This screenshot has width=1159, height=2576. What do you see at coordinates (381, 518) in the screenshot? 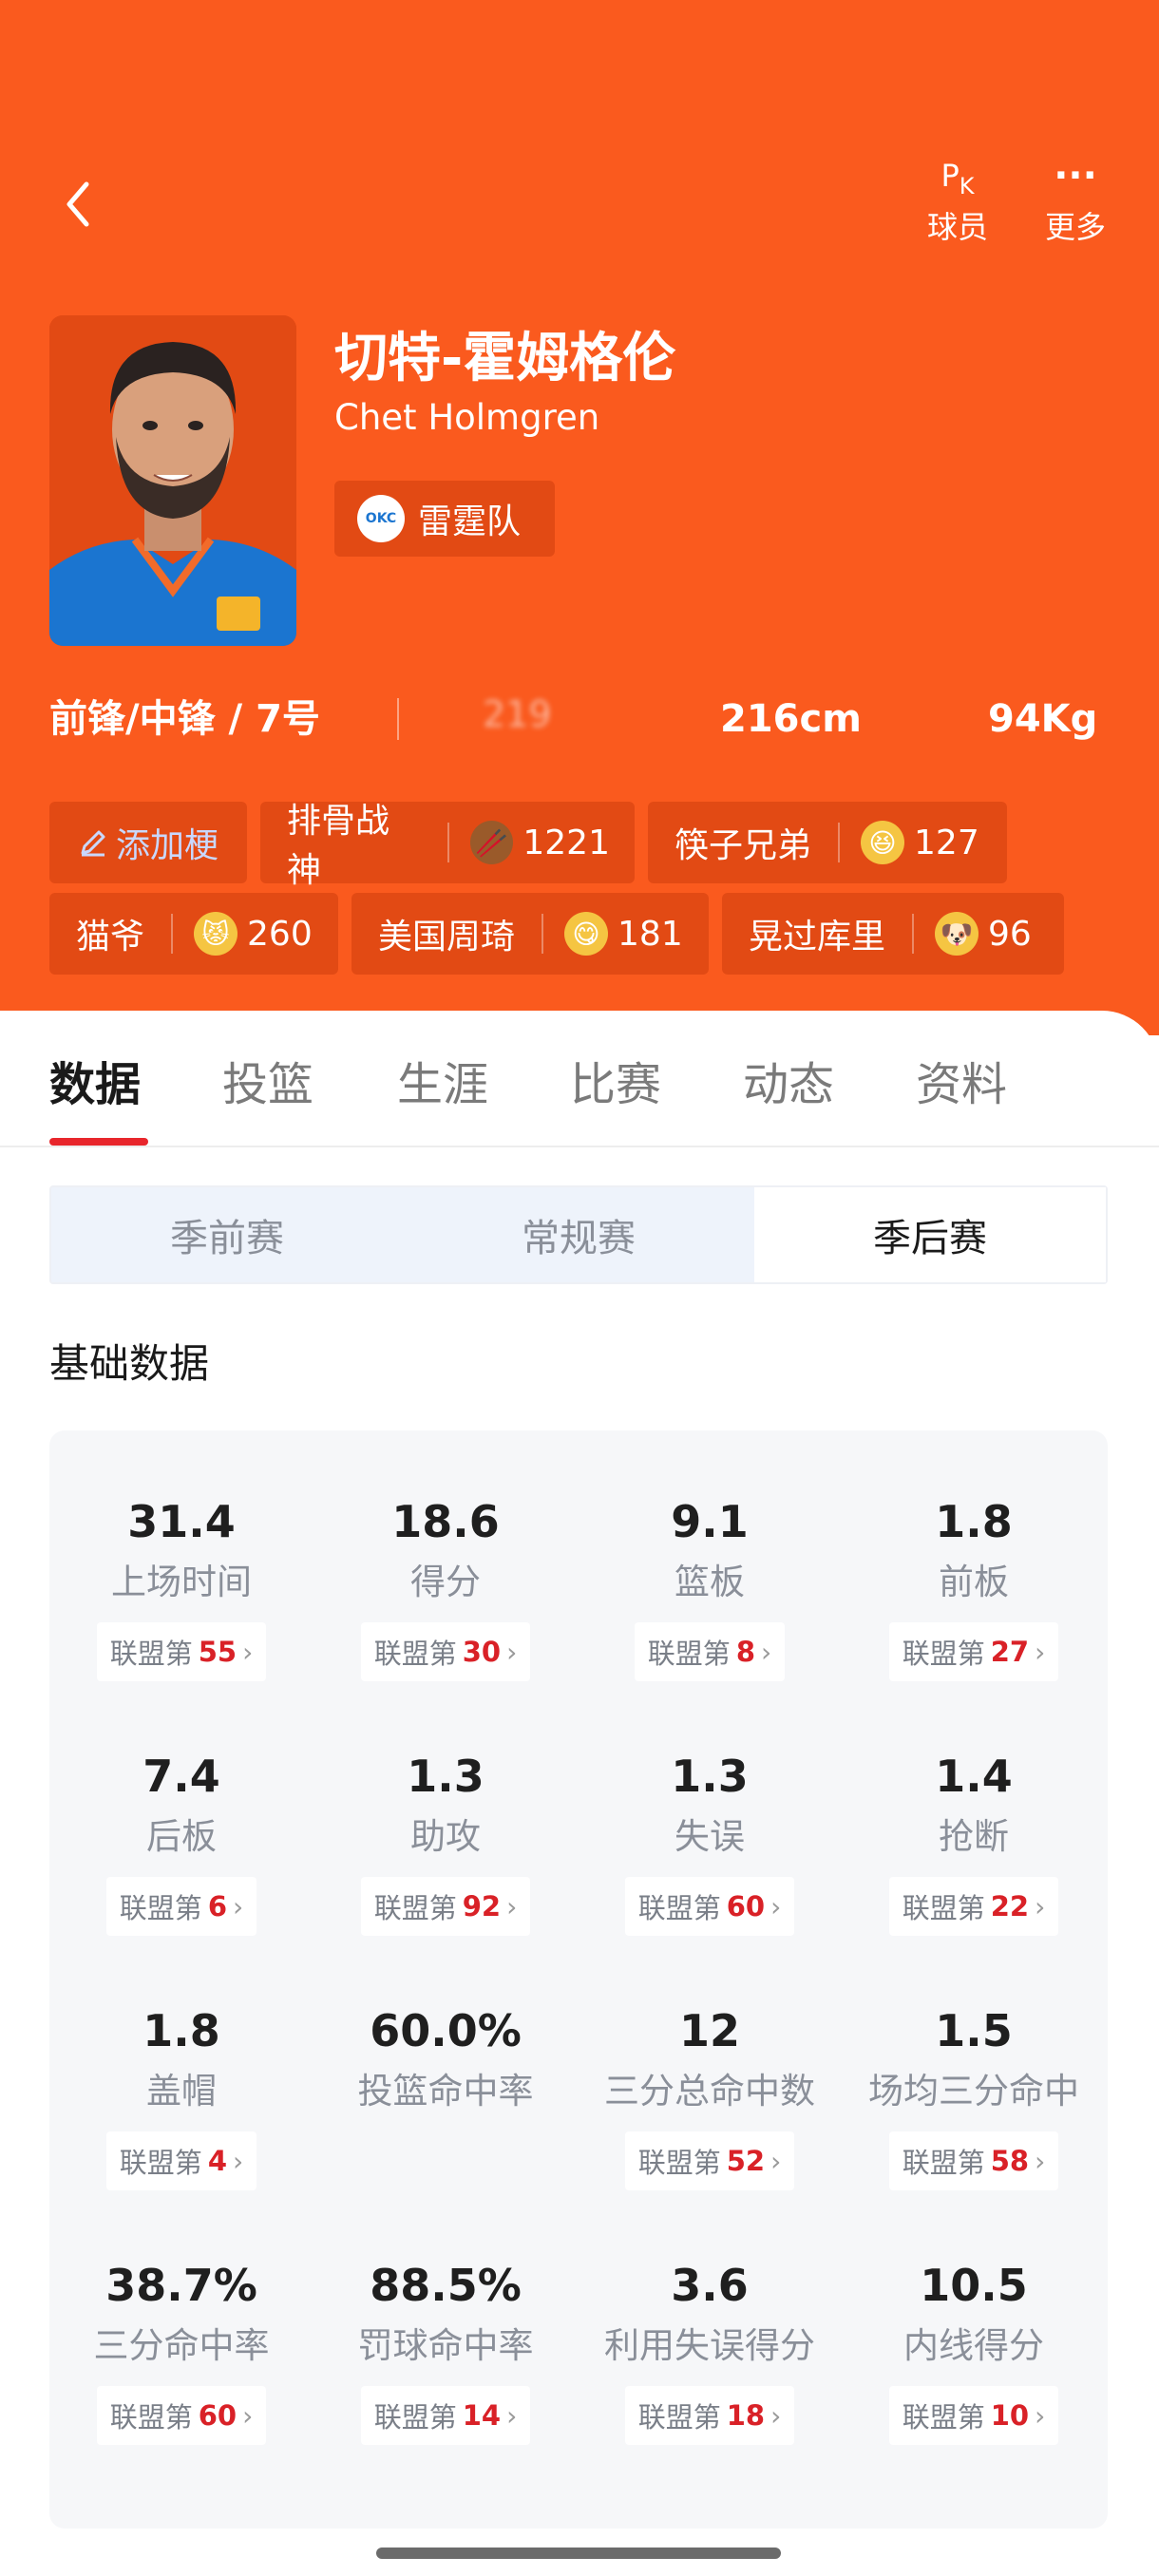
I see `team-logo-icon: OKC` at bounding box center [381, 518].